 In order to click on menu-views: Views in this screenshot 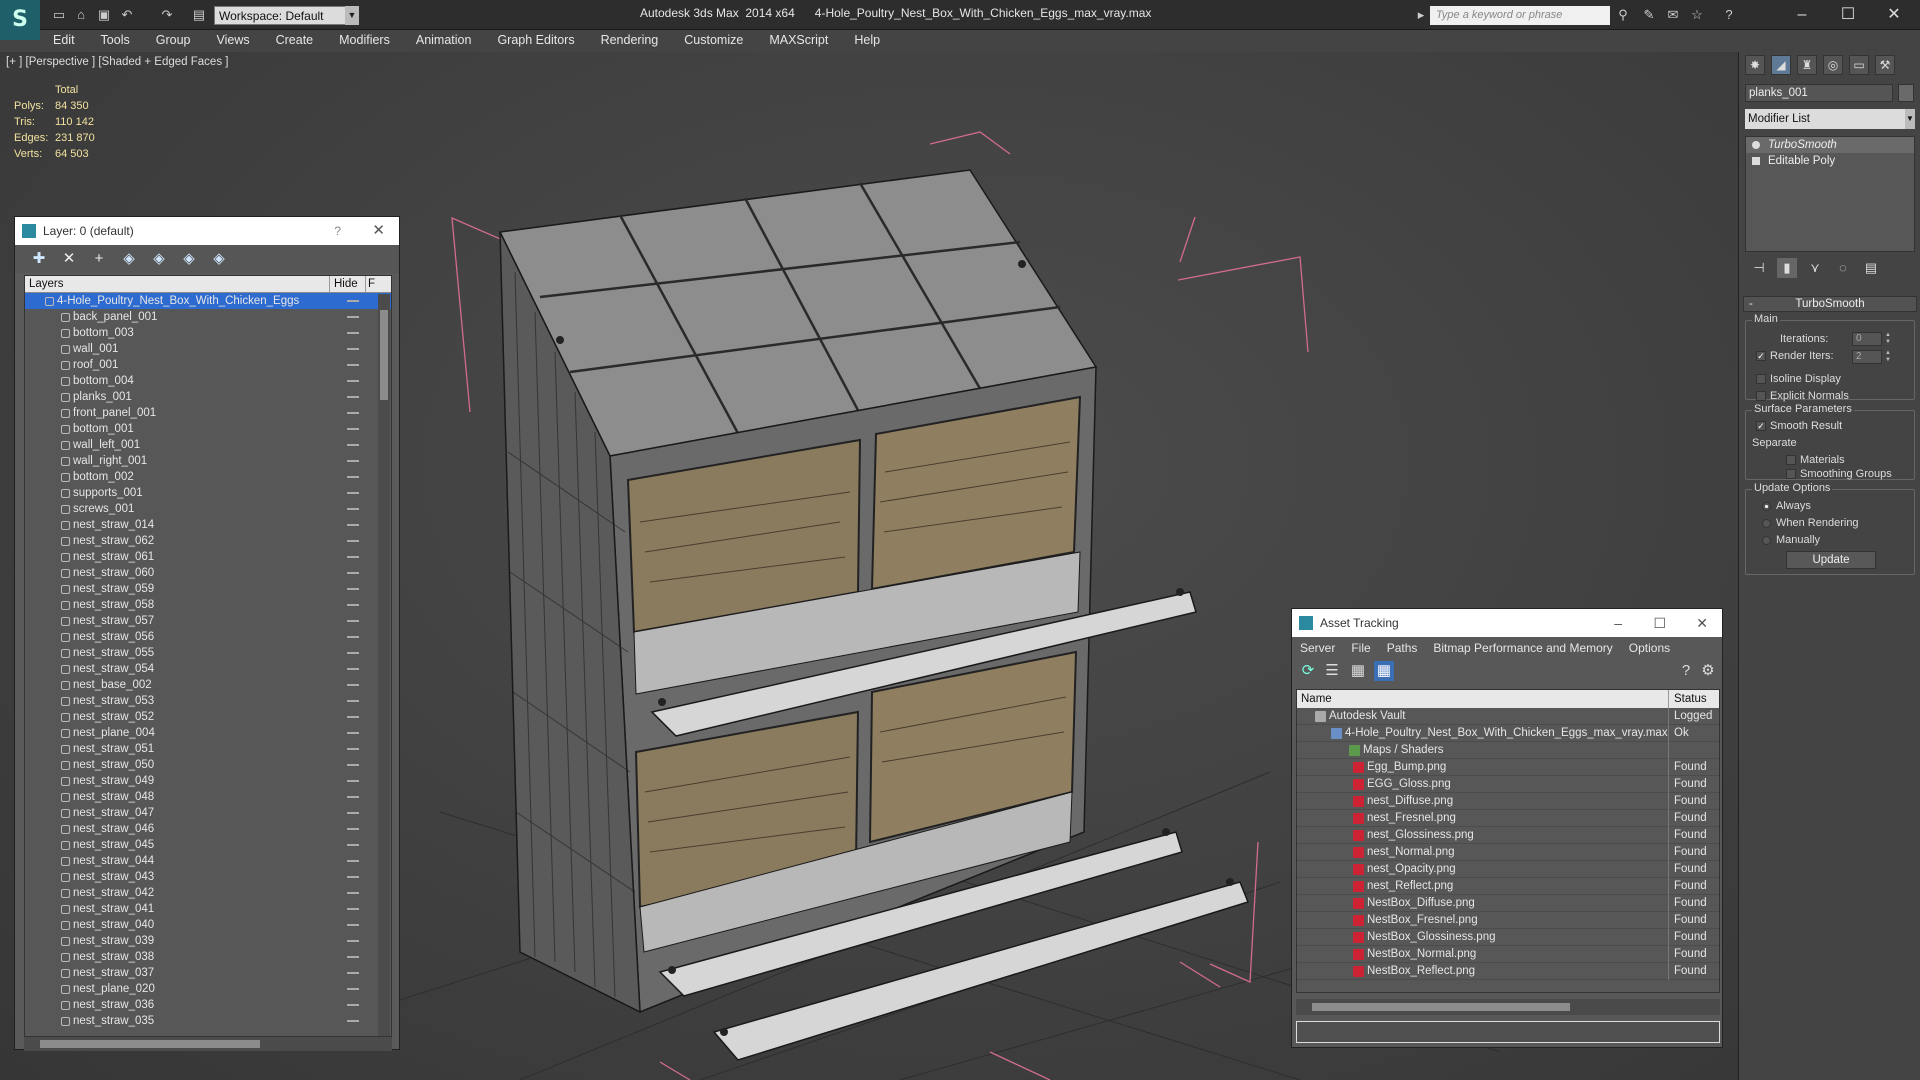, I will do `click(232, 40)`.